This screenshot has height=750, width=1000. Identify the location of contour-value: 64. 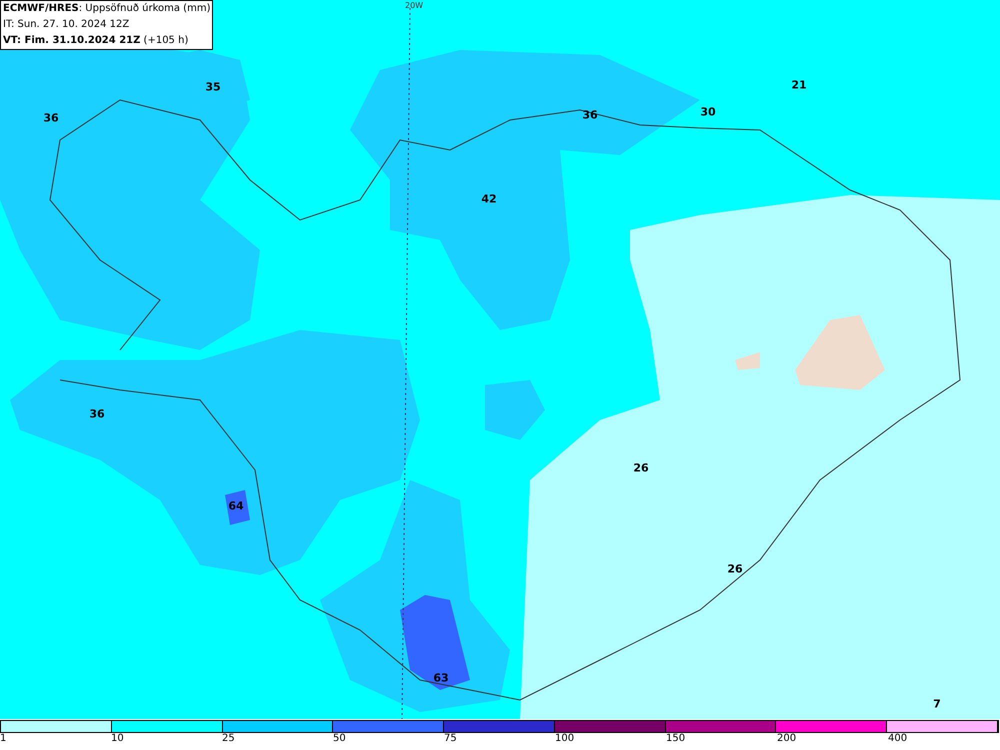
(236, 506).